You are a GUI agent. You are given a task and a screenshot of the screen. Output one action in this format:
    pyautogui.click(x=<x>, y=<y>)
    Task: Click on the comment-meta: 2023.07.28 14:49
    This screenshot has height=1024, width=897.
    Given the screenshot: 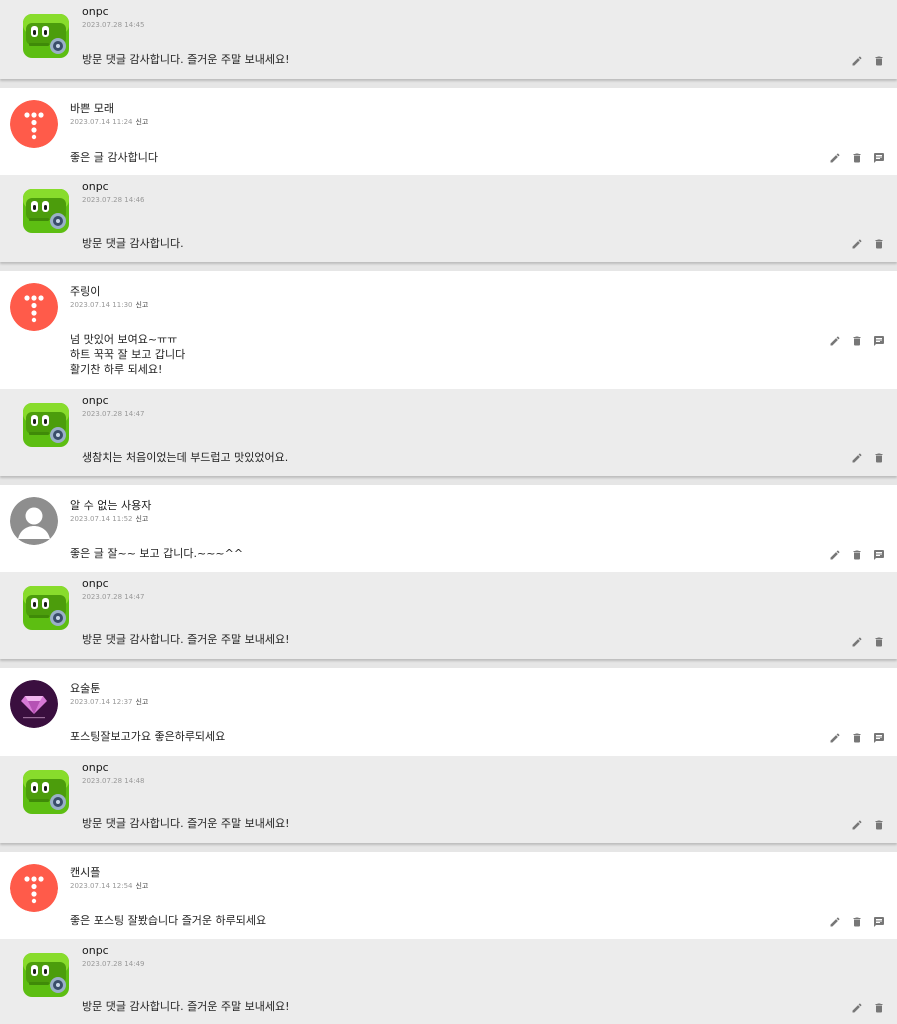 What is the action you would take?
    pyautogui.click(x=113, y=964)
    